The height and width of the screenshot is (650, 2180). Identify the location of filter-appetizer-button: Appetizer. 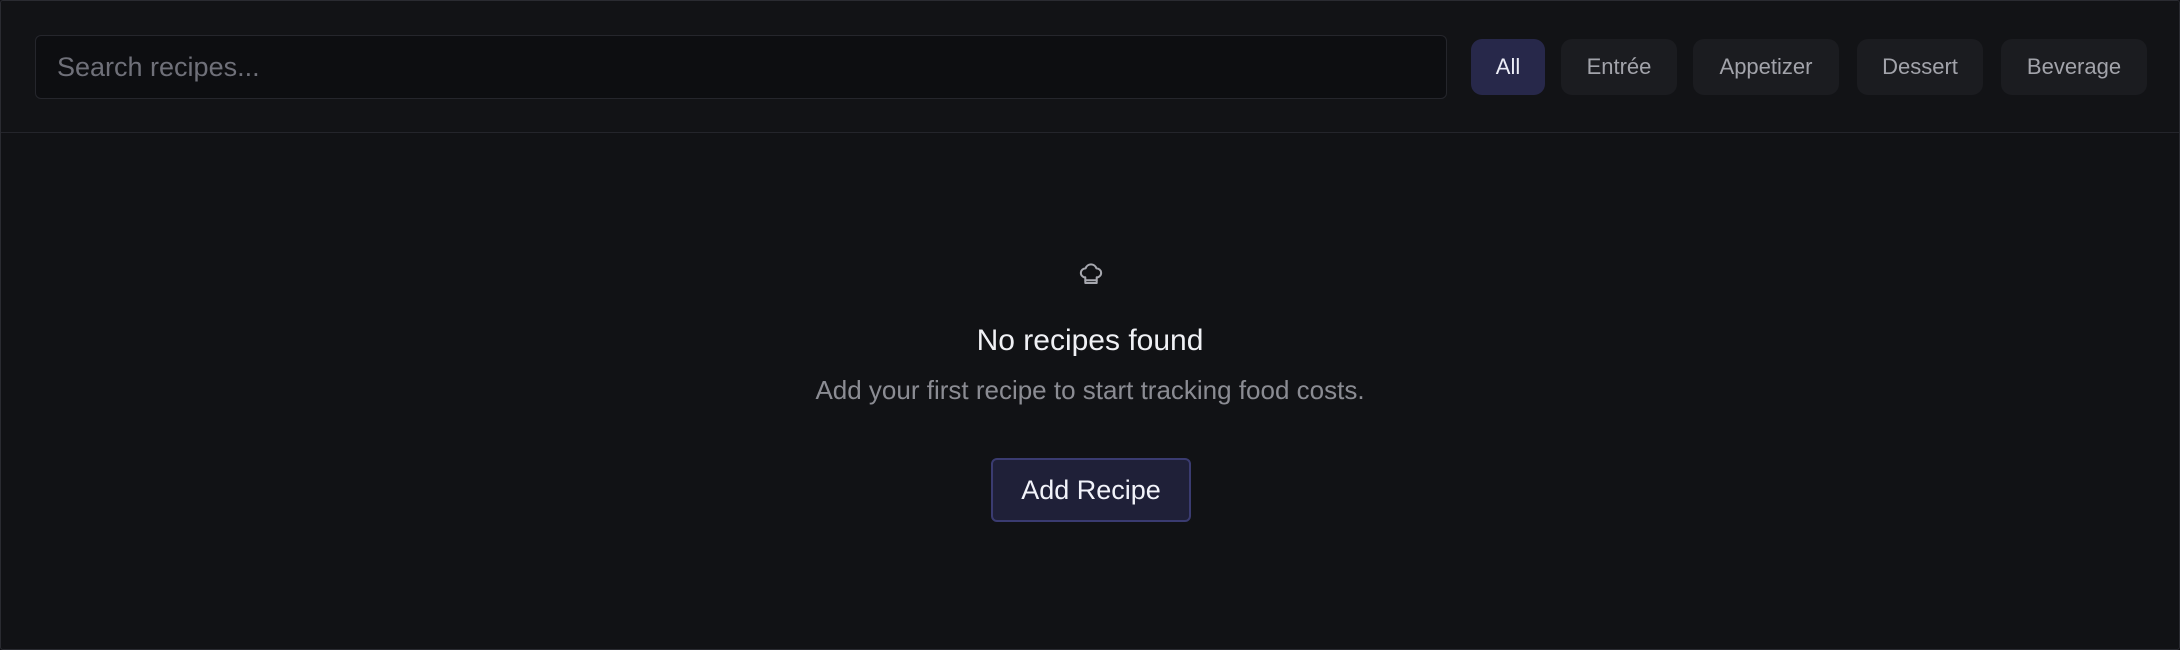
(1766, 67).